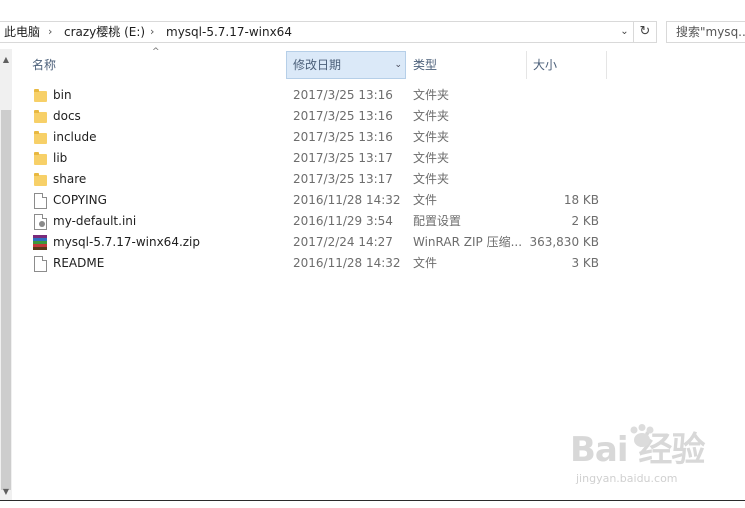 The image size is (745, 508). I want to click on file-row-docs: docs 2017/3/25 13:16 文件夹, so click(314, 116).